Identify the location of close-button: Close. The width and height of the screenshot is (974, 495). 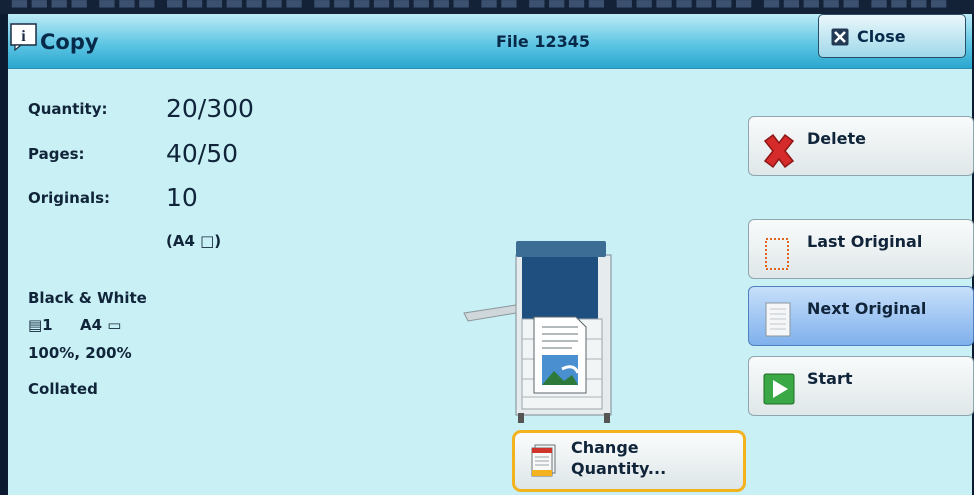
(892, 36).